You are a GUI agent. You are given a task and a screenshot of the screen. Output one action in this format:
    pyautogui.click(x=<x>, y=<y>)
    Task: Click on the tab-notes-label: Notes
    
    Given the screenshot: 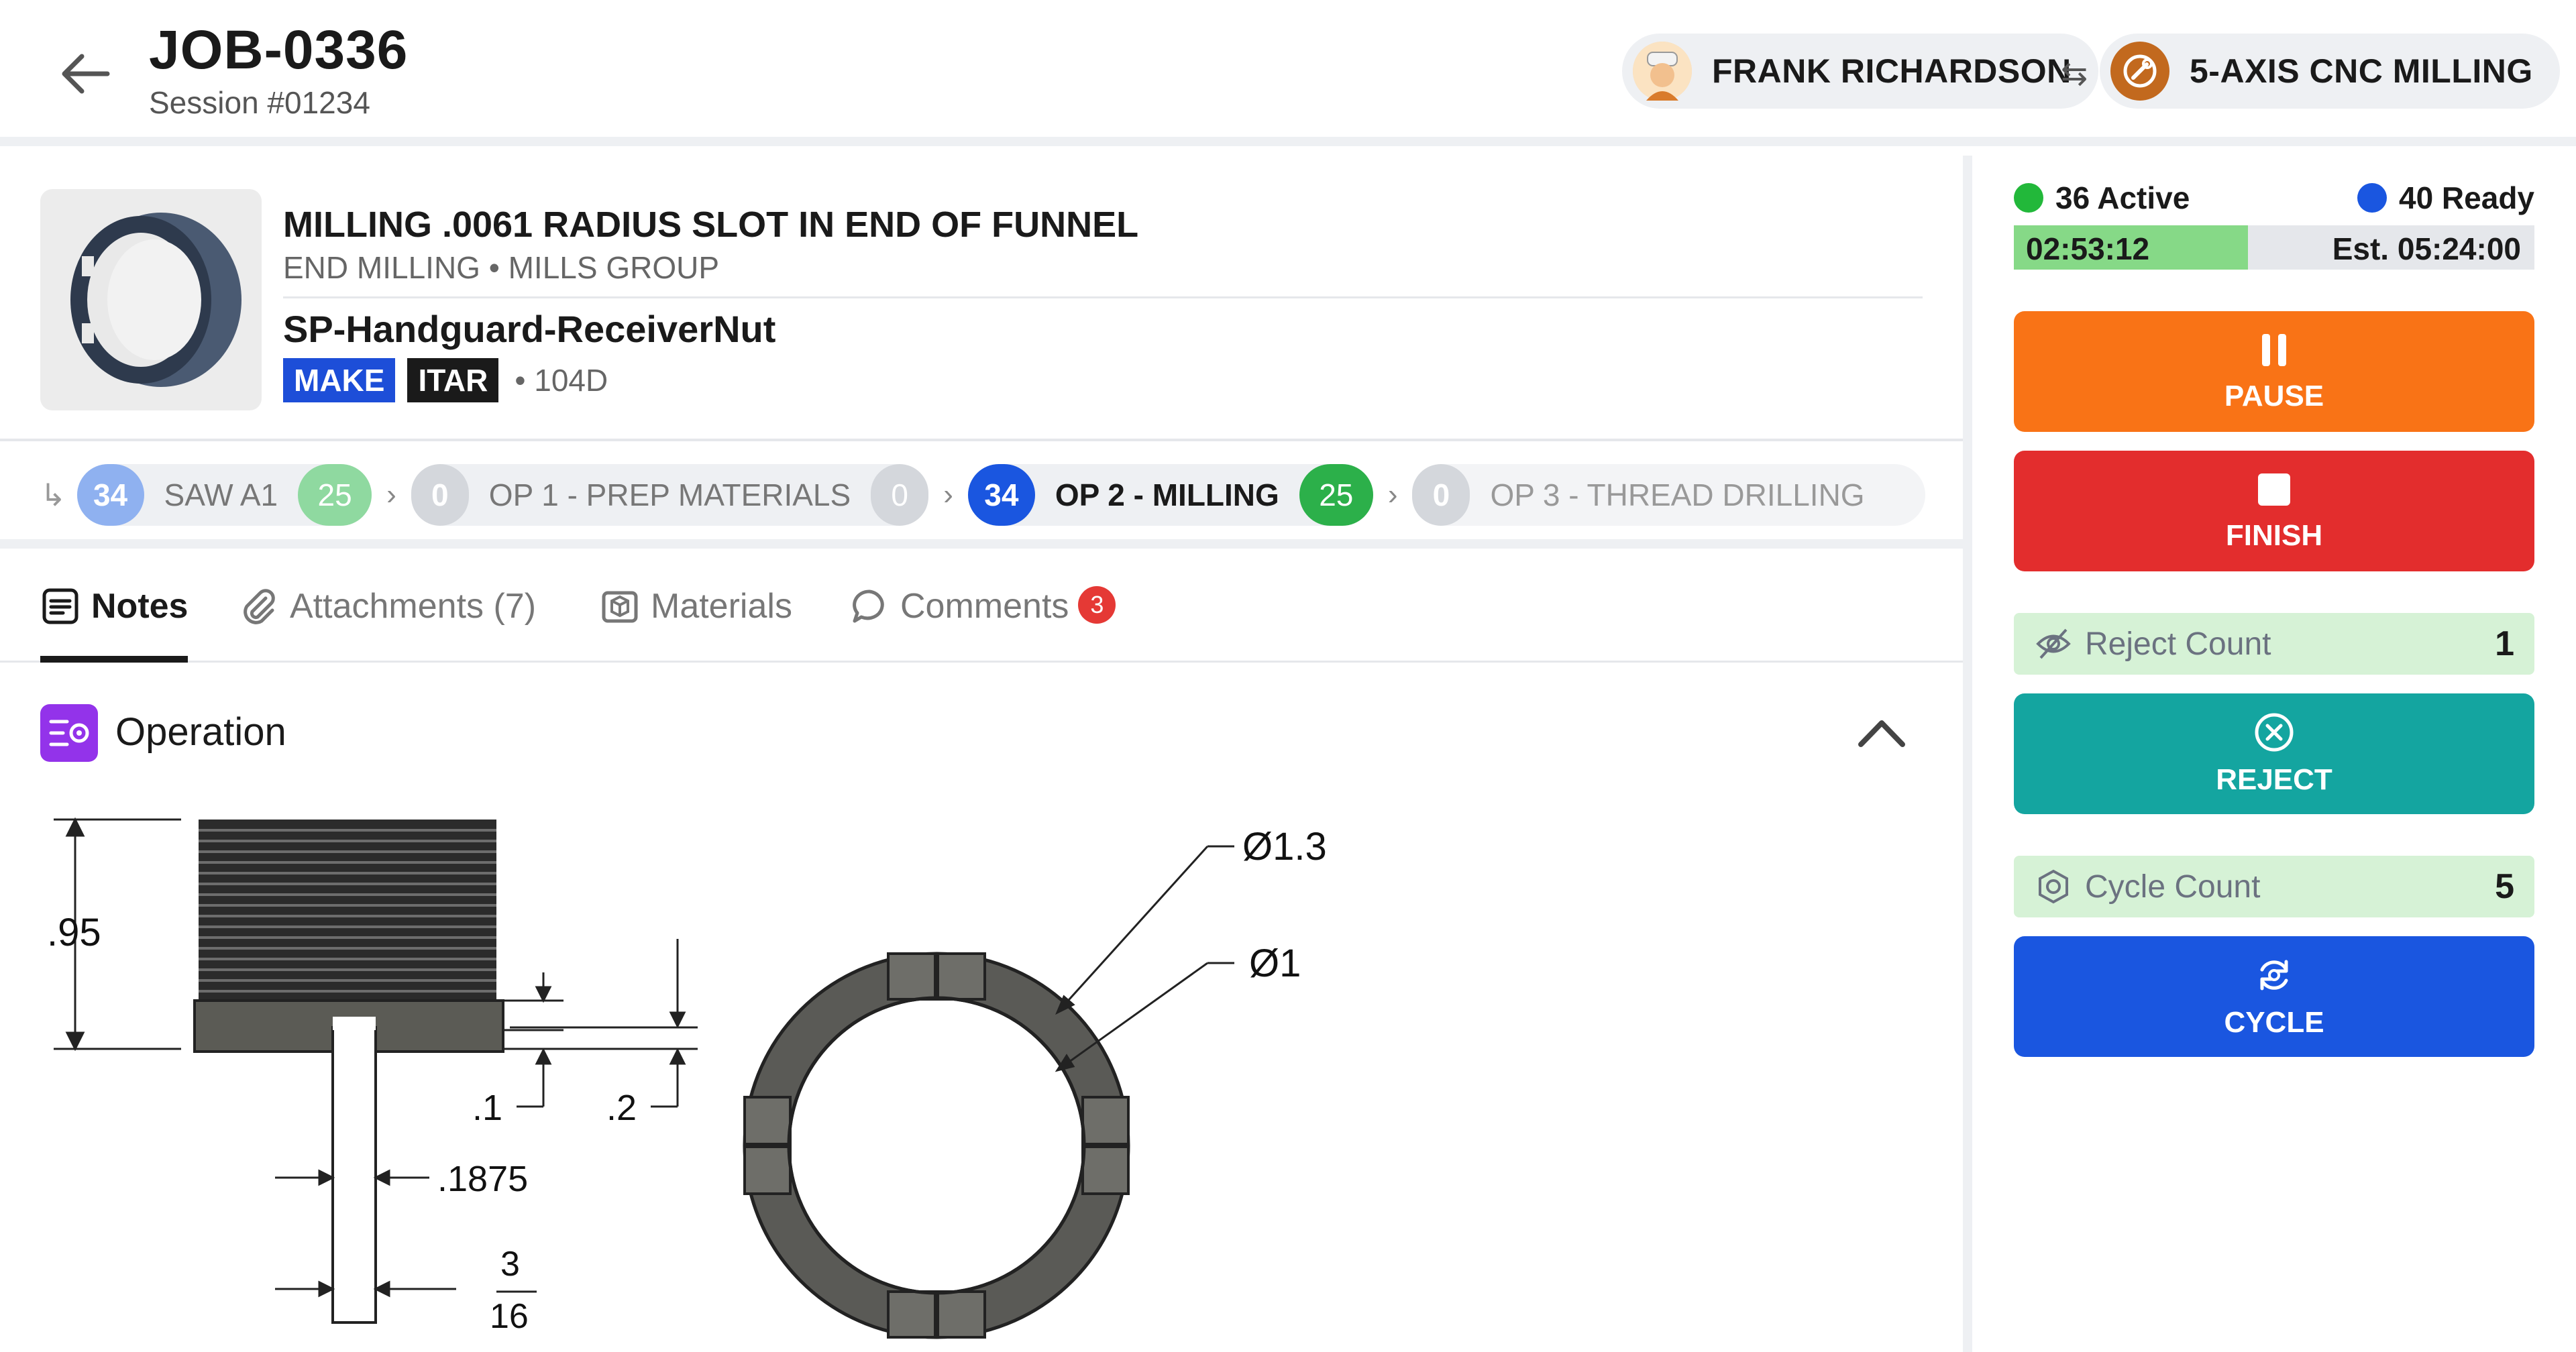 What is the action you would take?
    pyautogui.click(x=140, y=606)
    